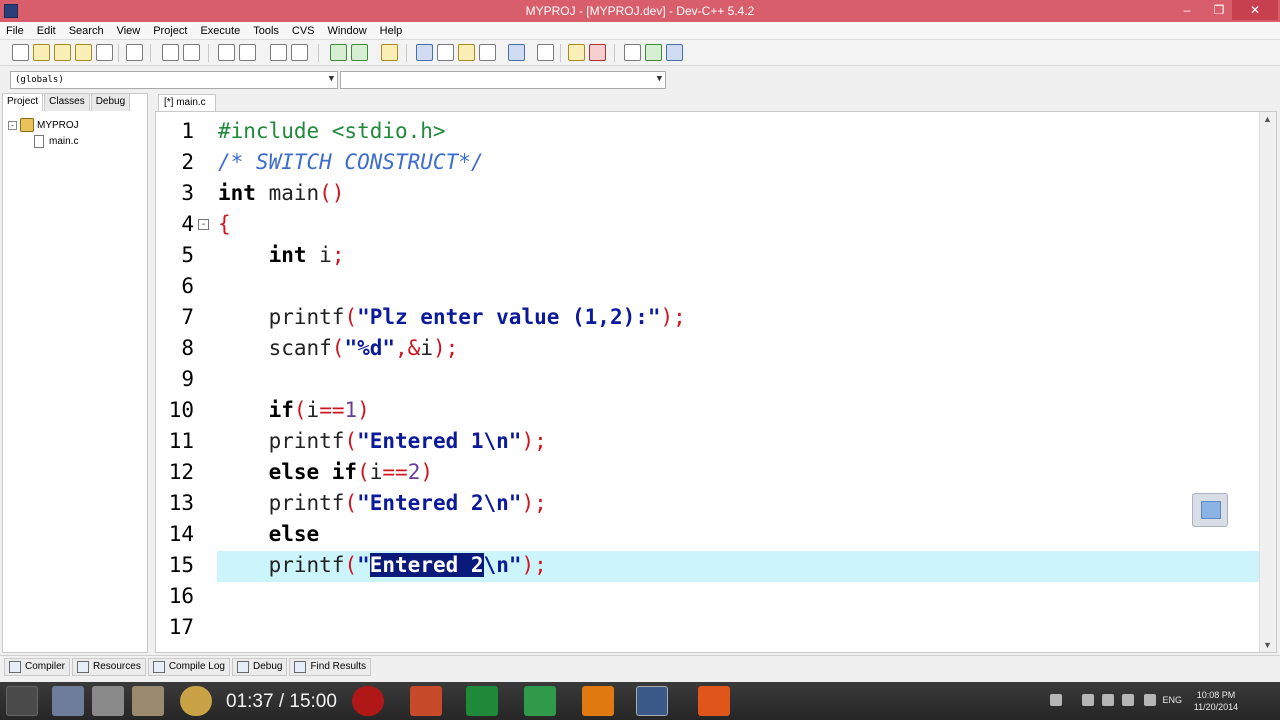 This screenshot has width=1280, height=720. Describe the element at coordinates (1255, 10) in the screenshot. I see `close-button: ✕` at that location.